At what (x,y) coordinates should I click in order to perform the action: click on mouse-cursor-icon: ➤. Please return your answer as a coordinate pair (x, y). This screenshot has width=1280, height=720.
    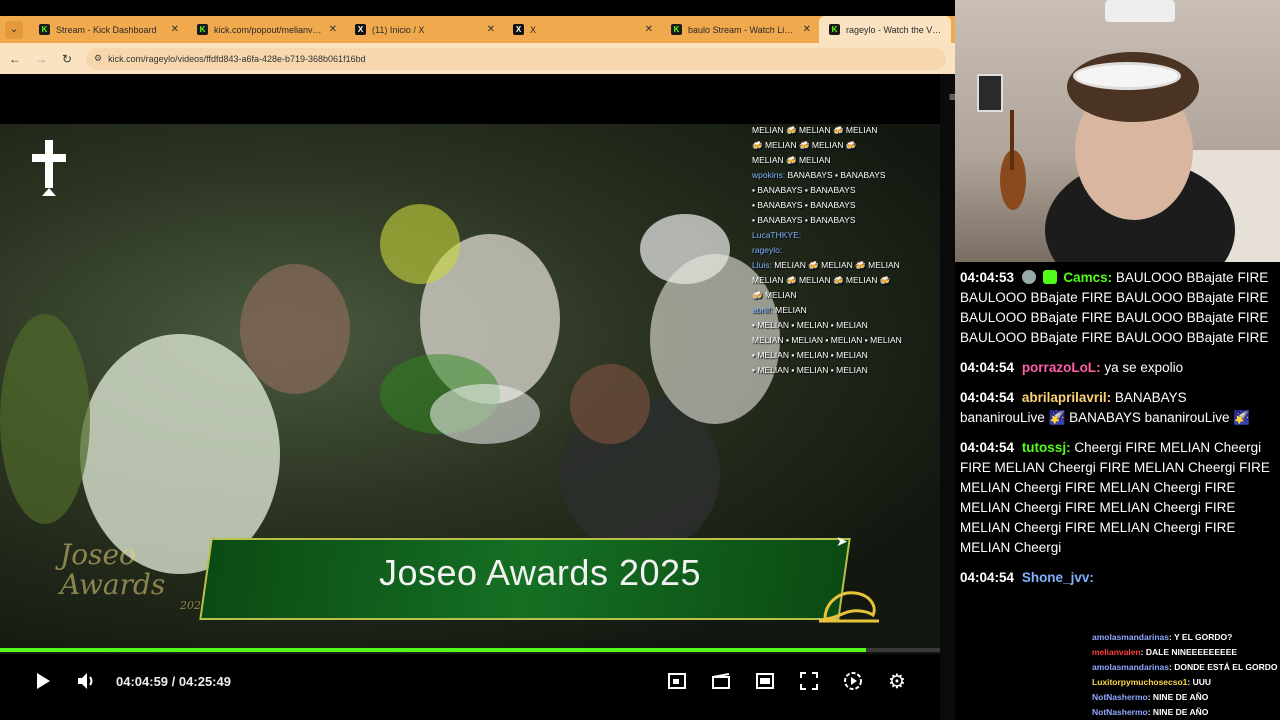
    Looking at the image, I should click on (842, 541).